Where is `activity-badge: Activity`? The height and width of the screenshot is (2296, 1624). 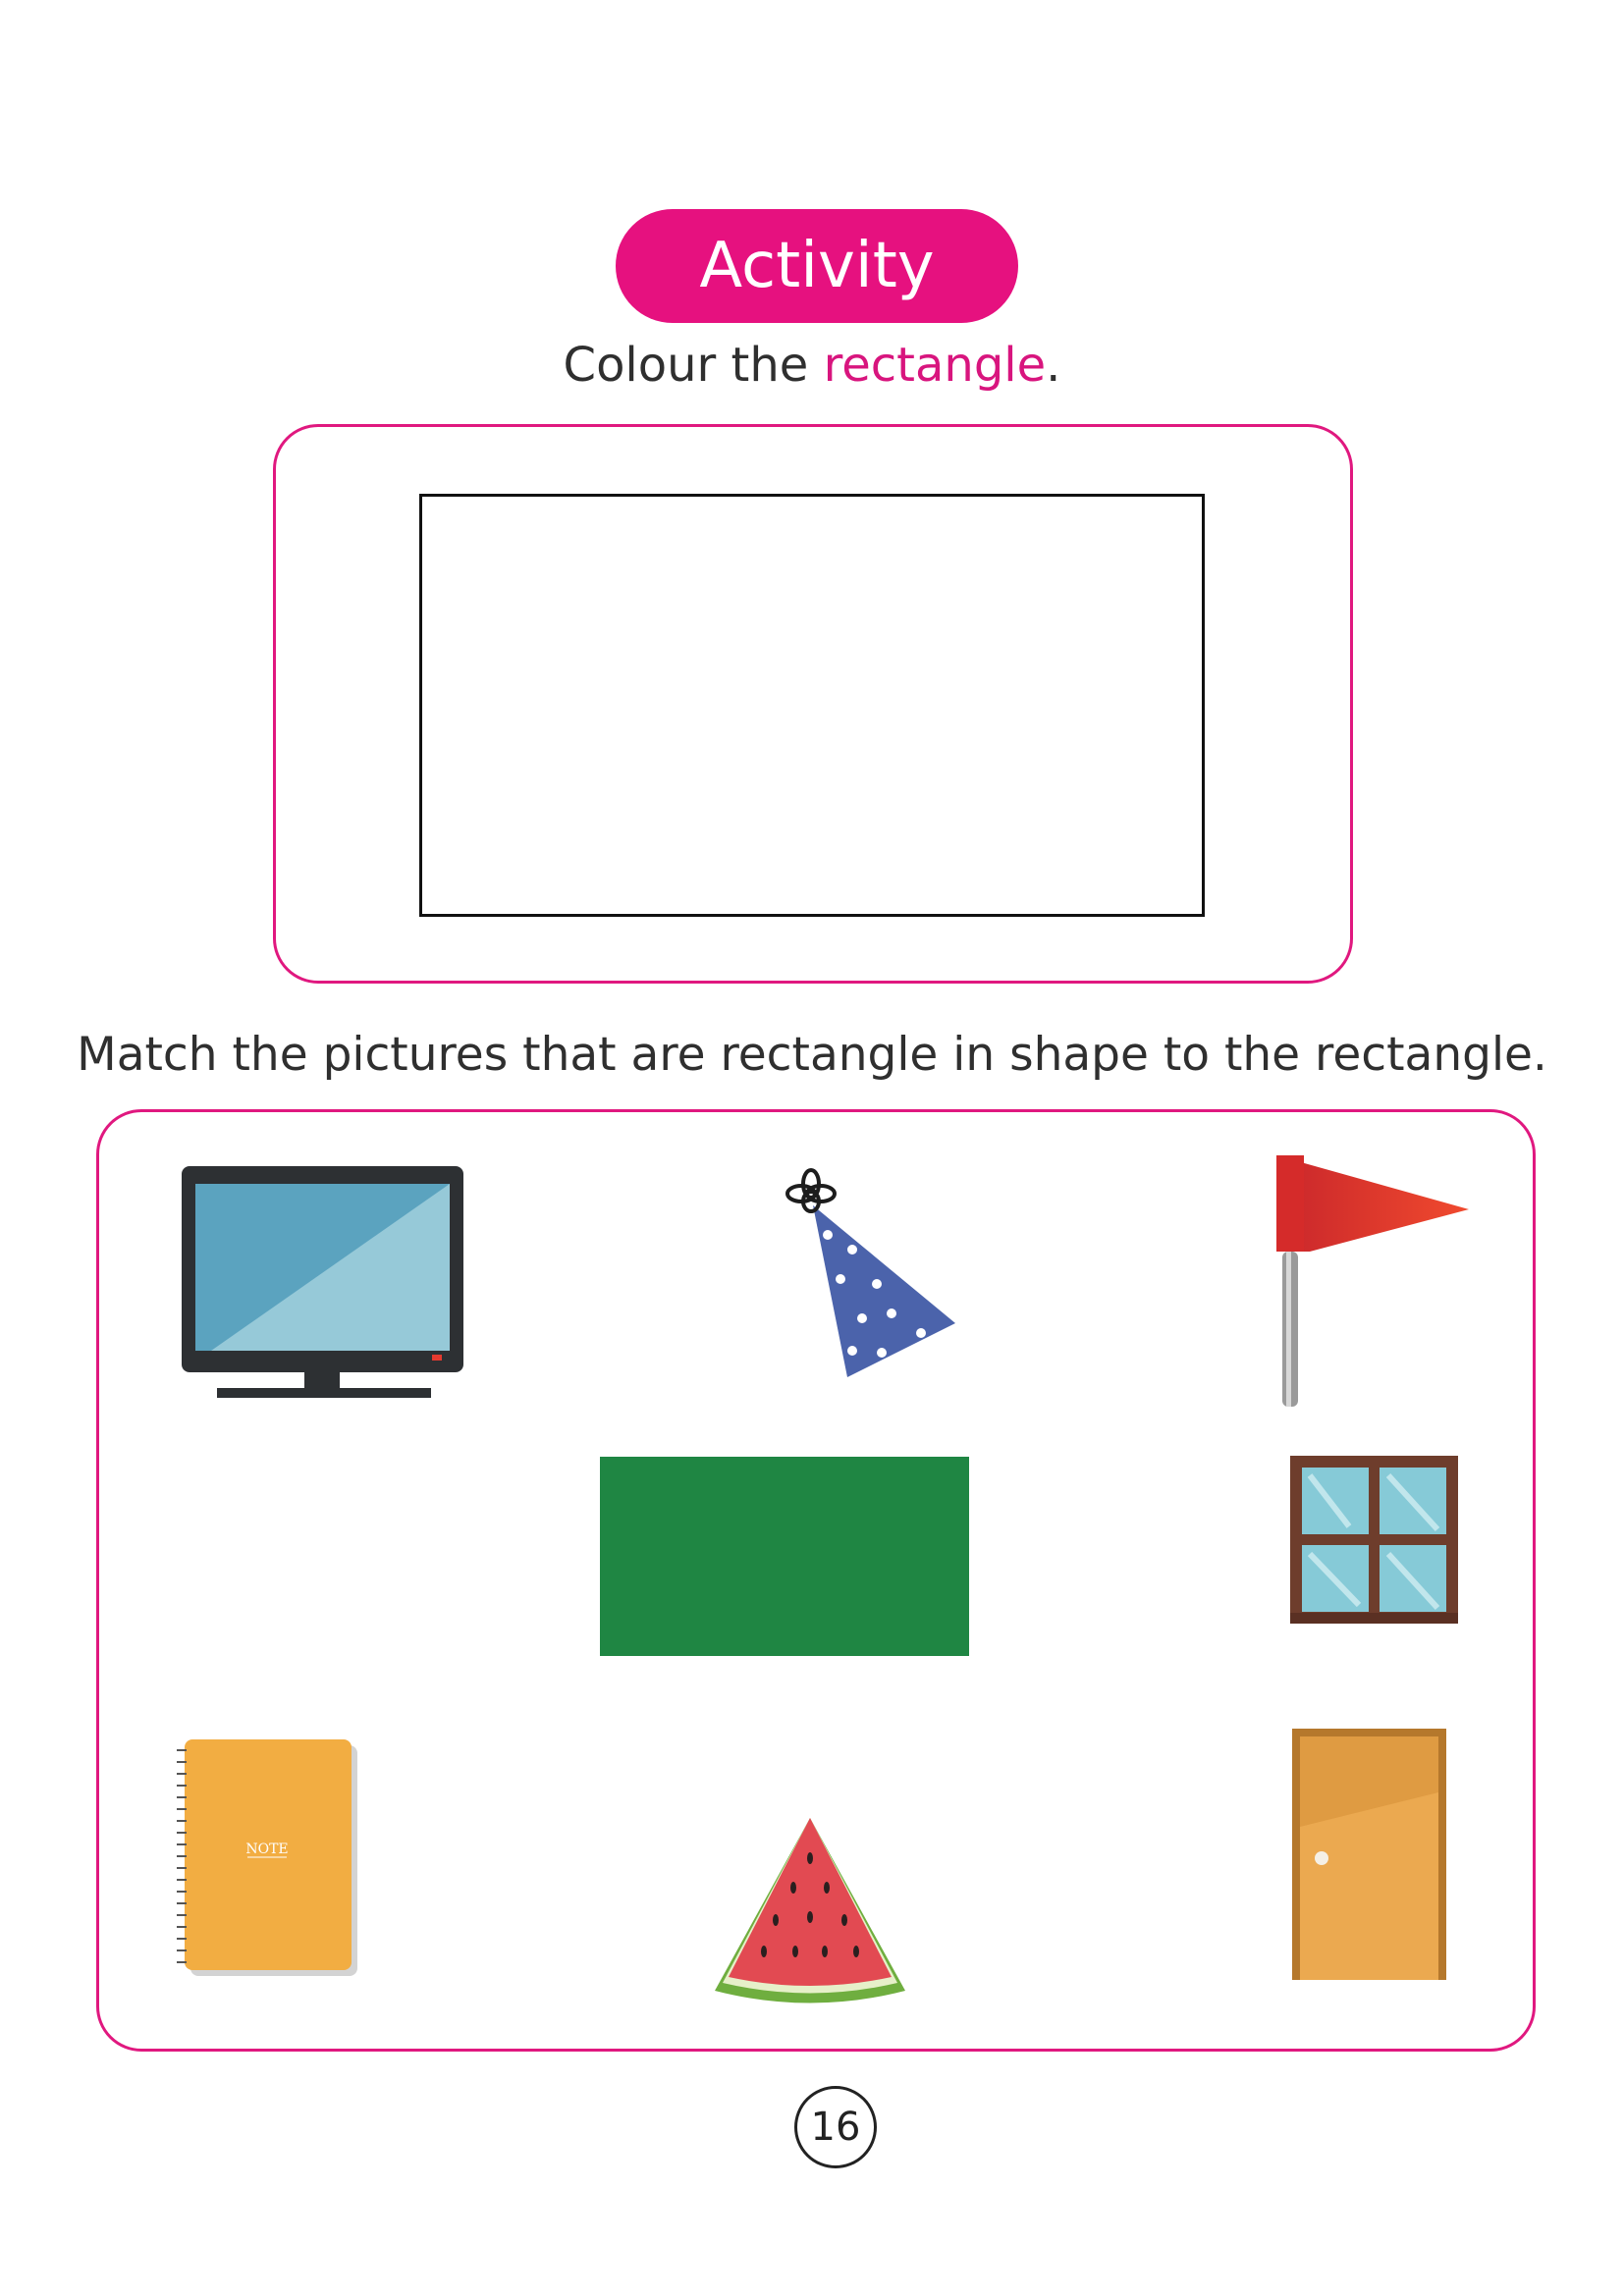 activity-badge: Activity is located at coordinates (817, 266).